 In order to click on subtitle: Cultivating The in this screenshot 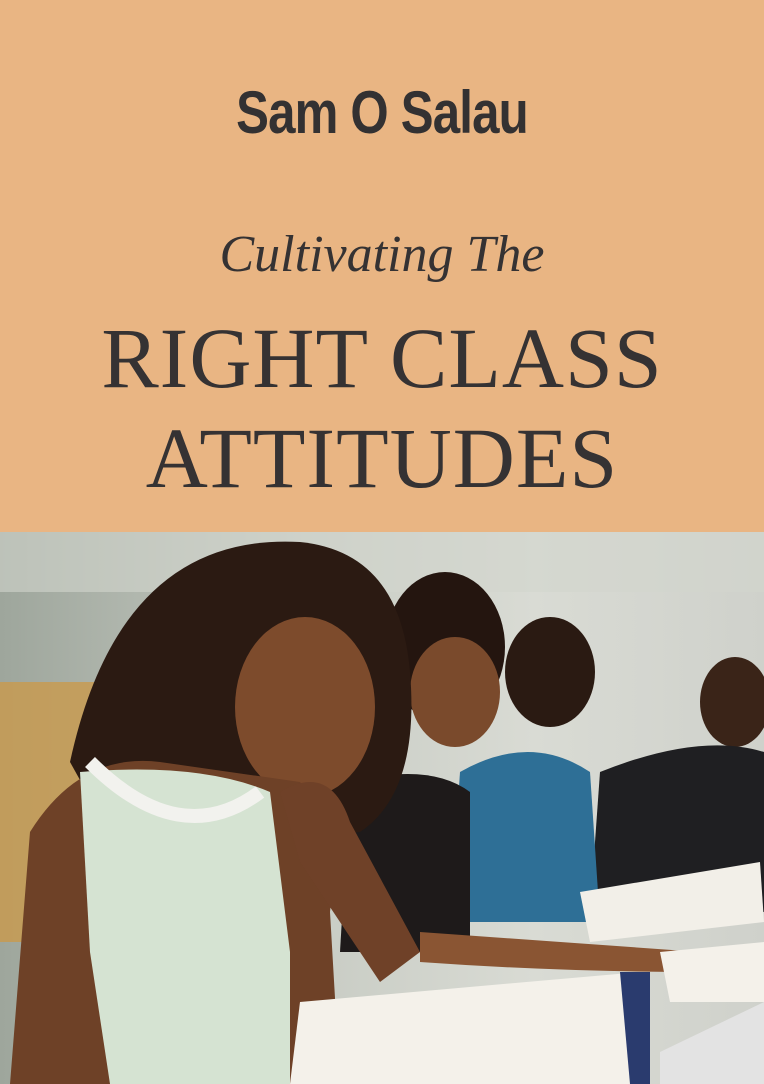, I will do `click(382, 254)`.